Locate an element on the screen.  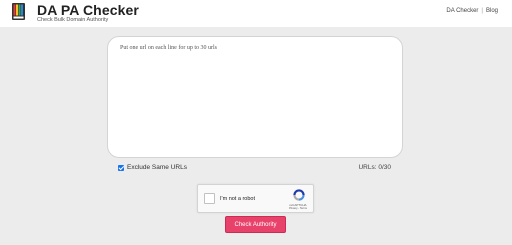
top-nav: DA Checker | Blog is located at coordinates (472, 11).